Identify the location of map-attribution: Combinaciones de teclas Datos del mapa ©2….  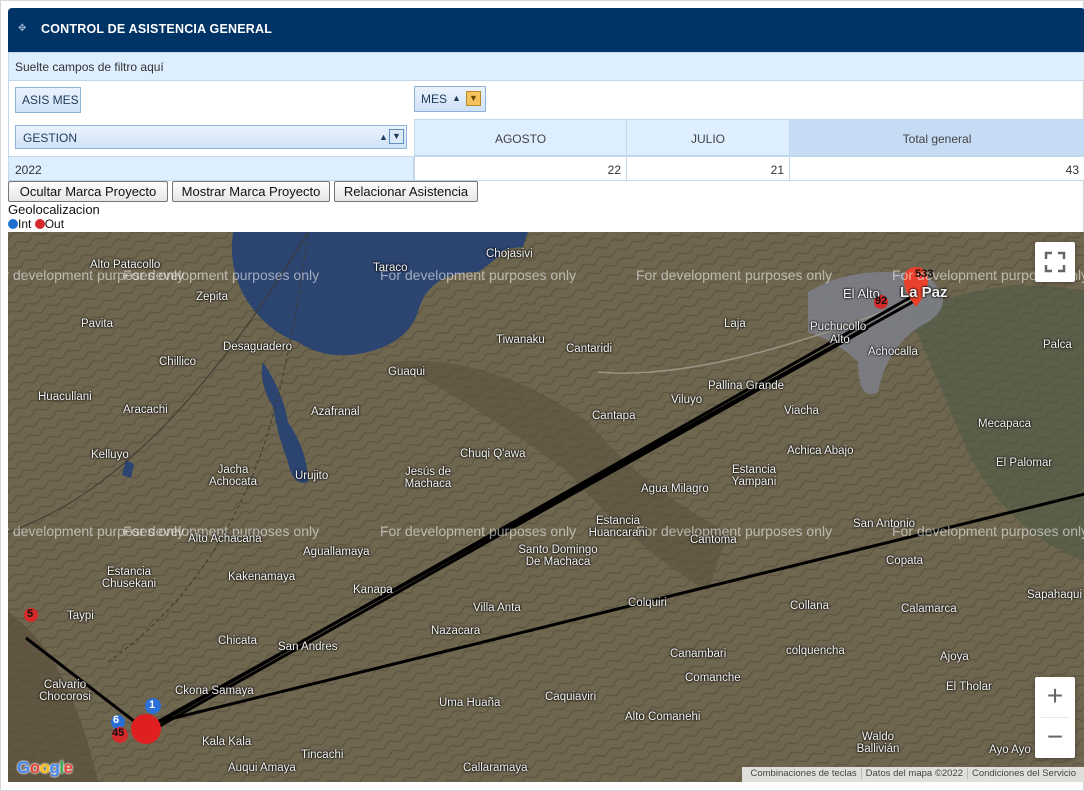
(912, 774).